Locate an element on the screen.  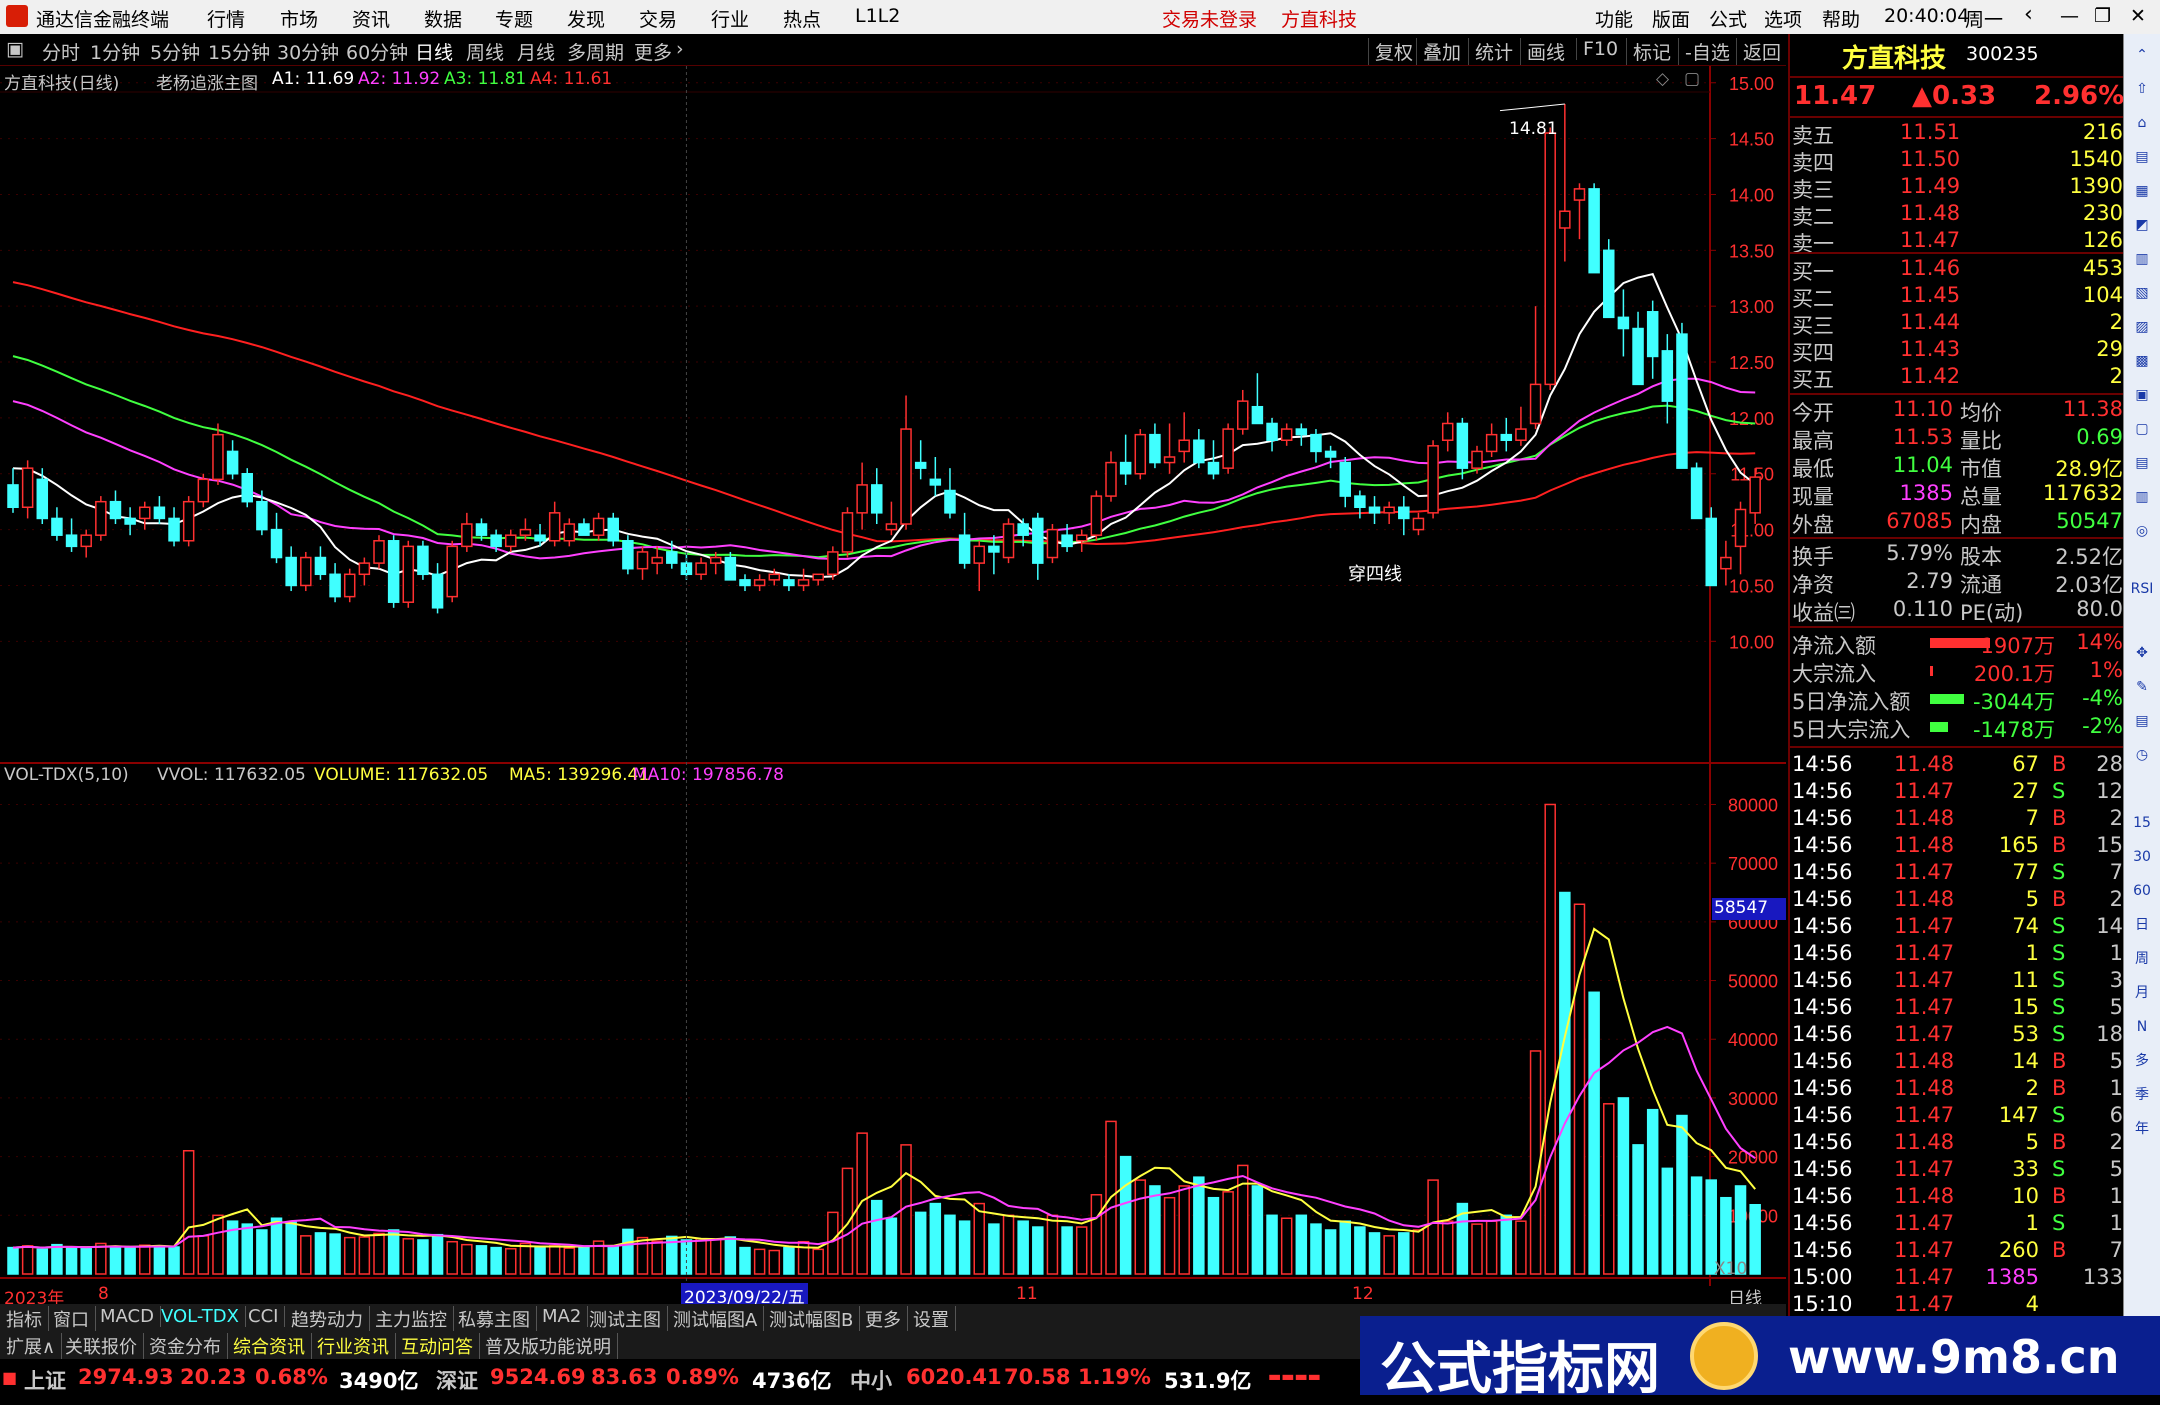
period-tab-active: 日线 is located at coordinates (434, 51).